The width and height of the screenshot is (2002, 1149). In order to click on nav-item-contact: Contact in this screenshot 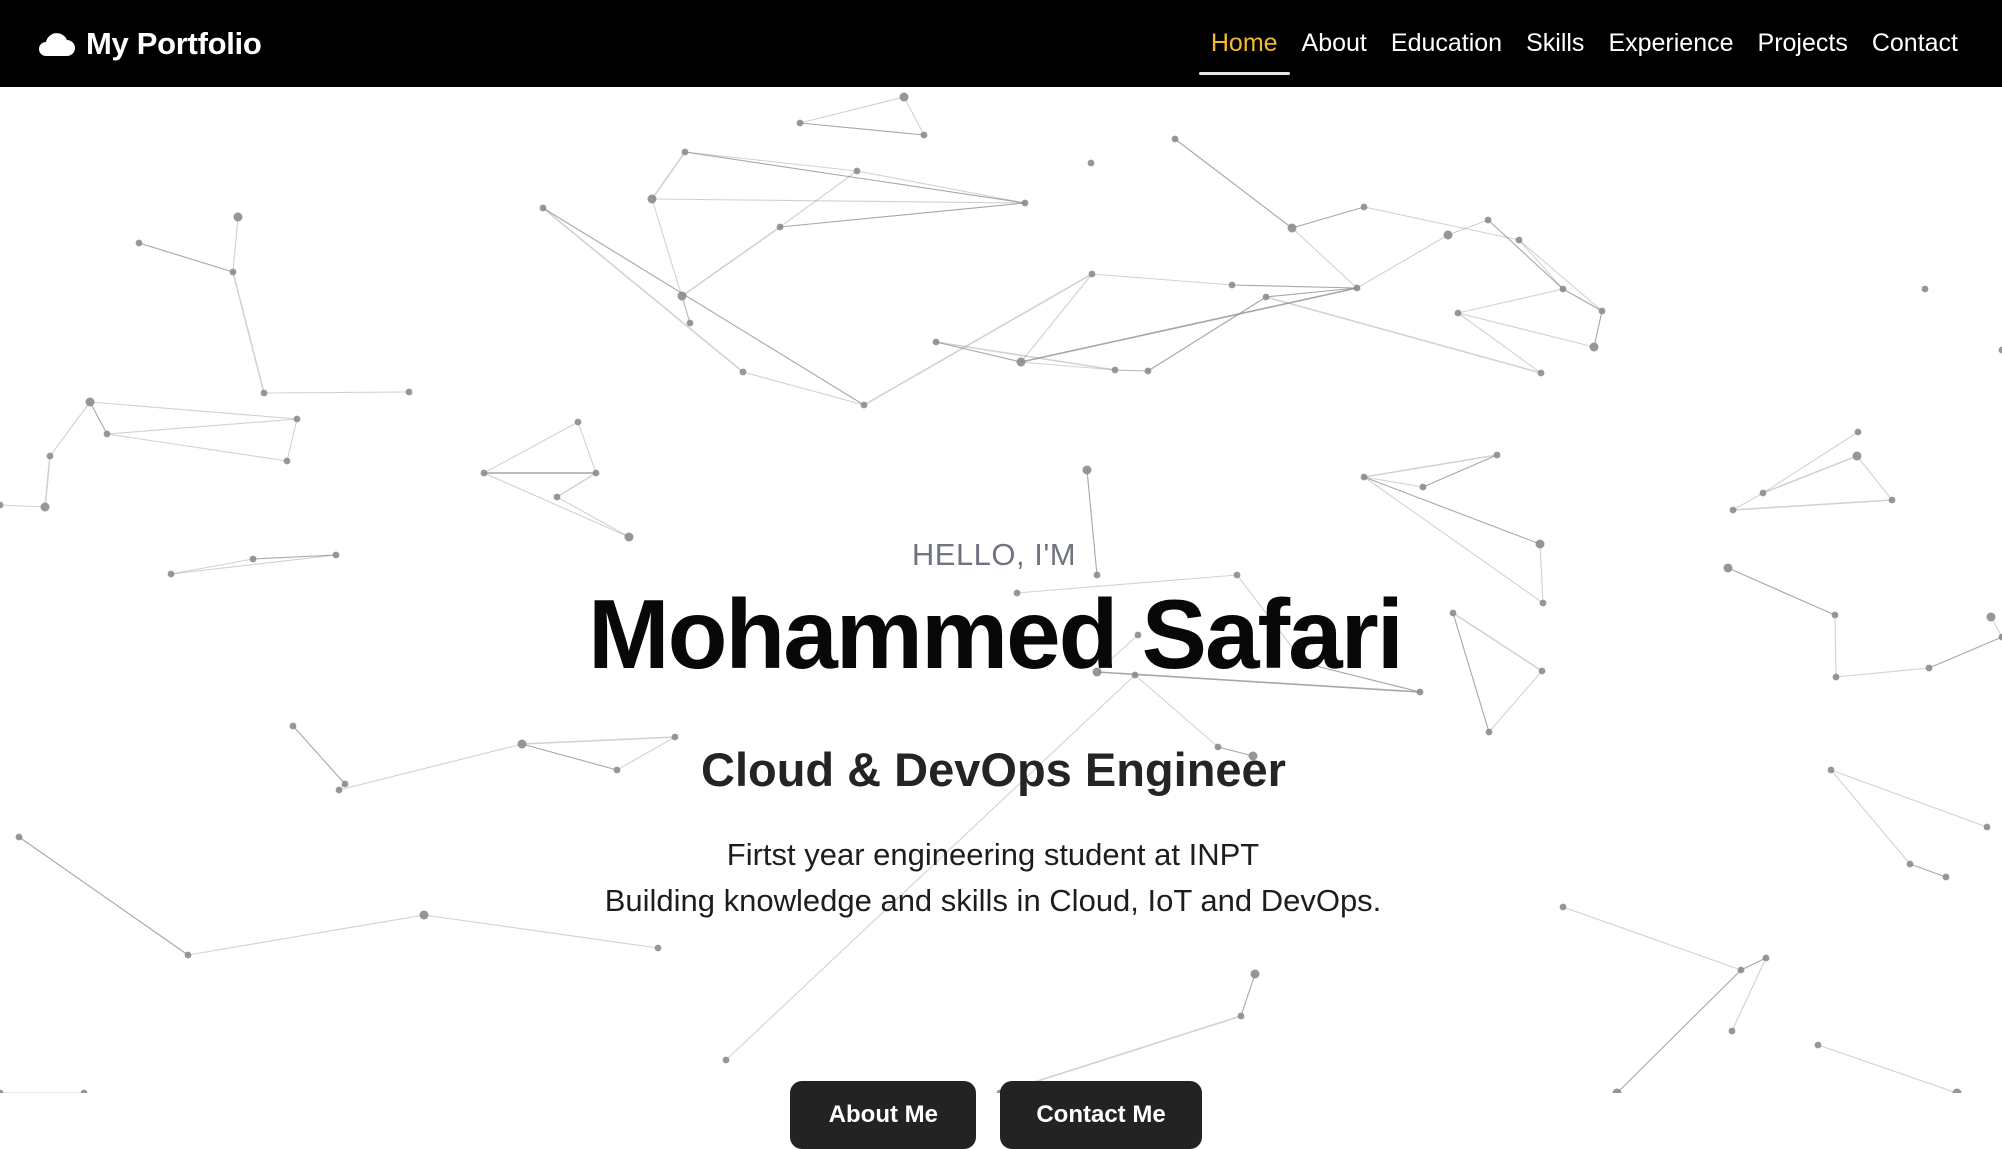, I will do `click(1915, 43)`.